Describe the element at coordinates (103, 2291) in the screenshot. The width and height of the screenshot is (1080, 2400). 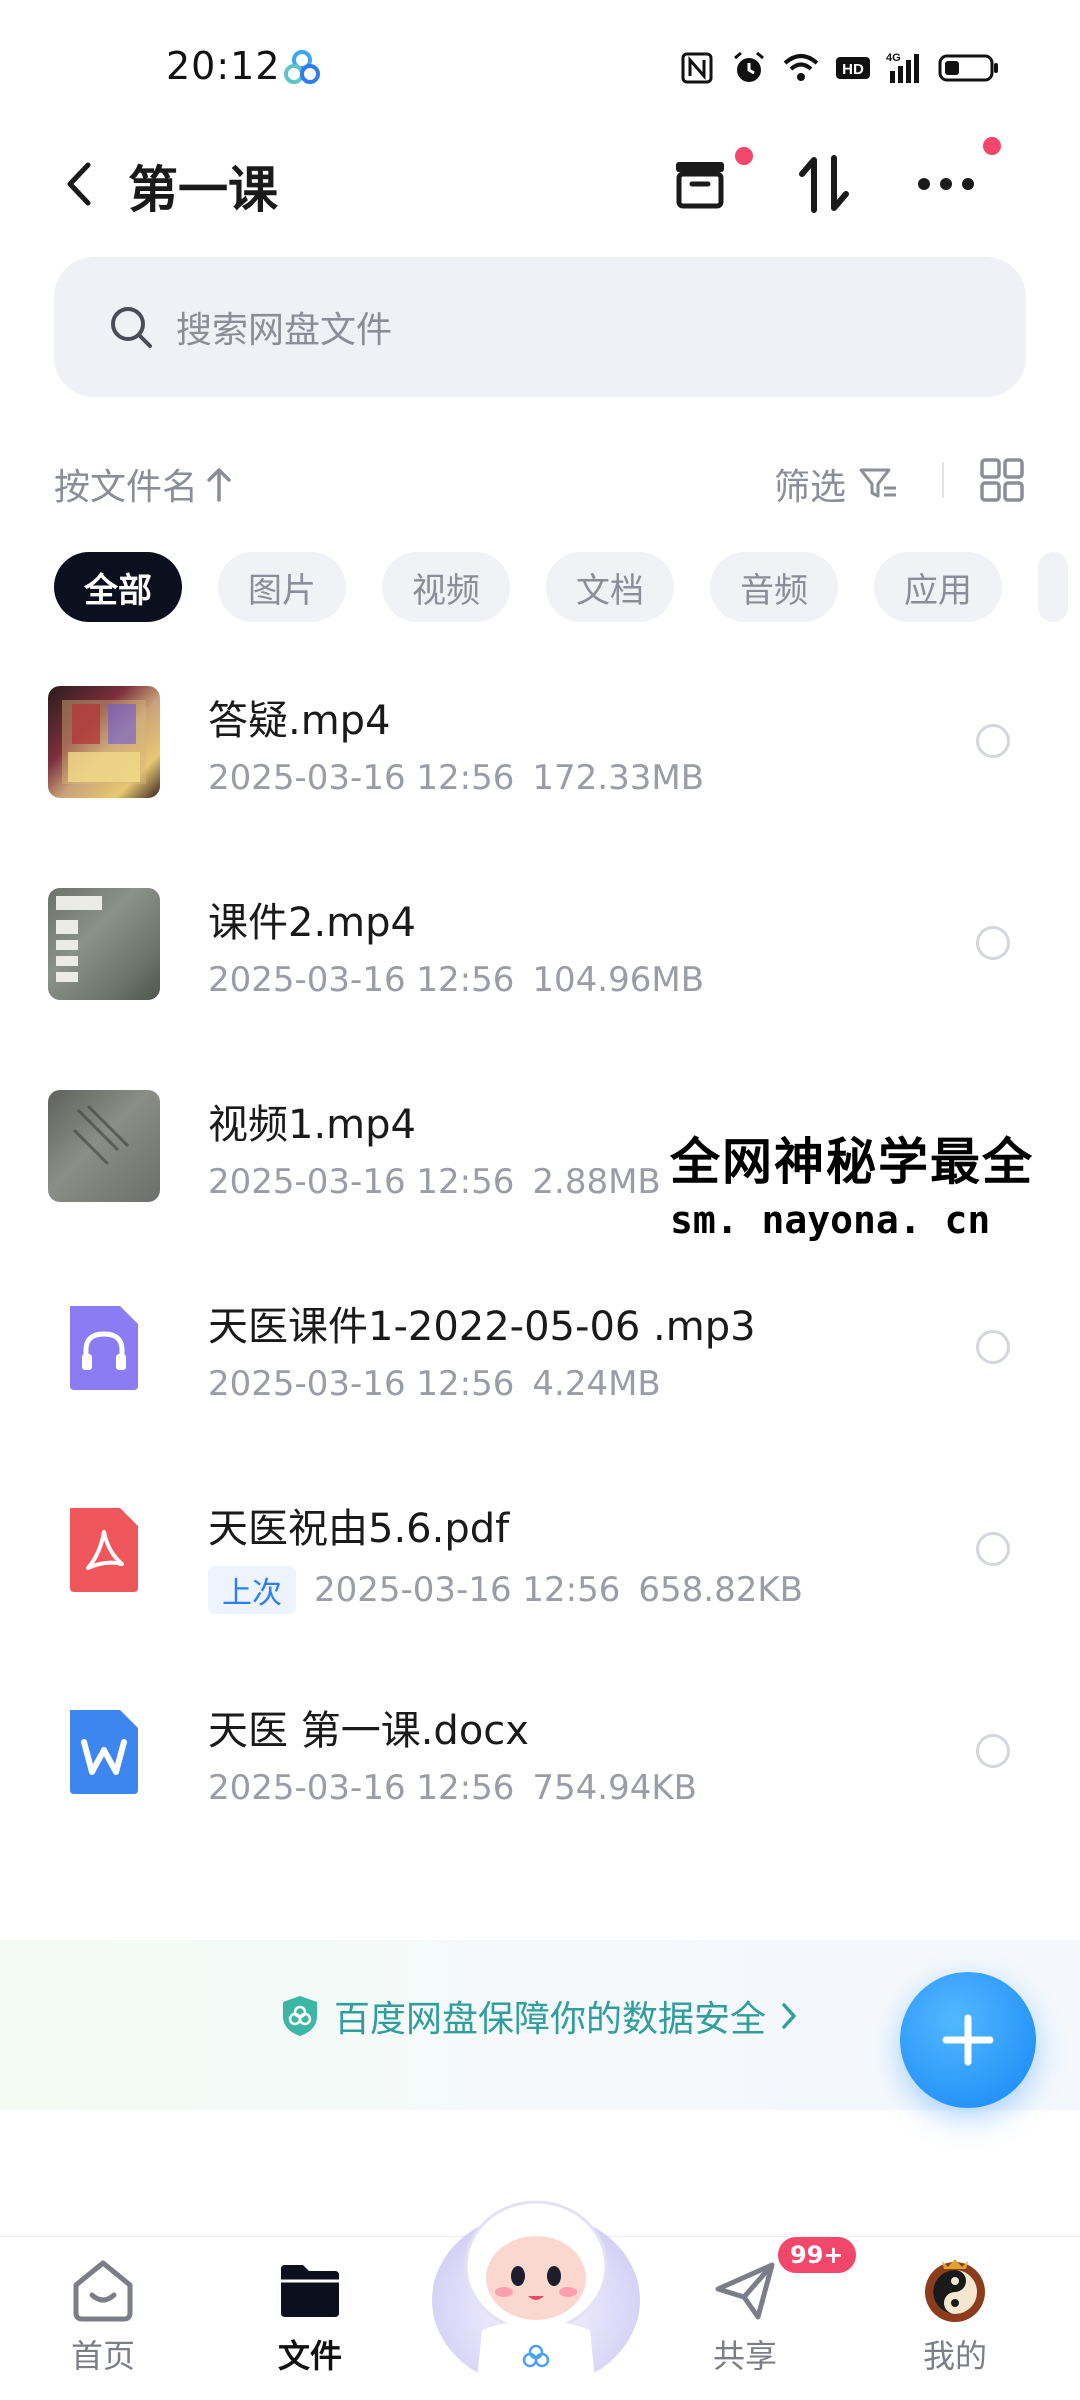
I see `home-icon` at that location.